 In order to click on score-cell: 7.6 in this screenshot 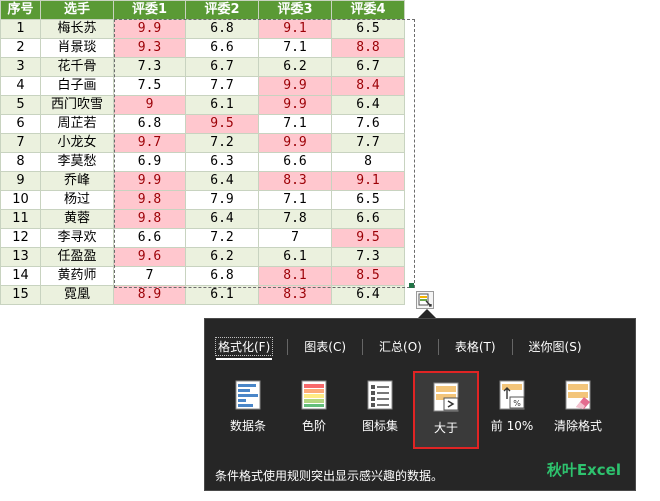, I will do `click(368, 124)`.